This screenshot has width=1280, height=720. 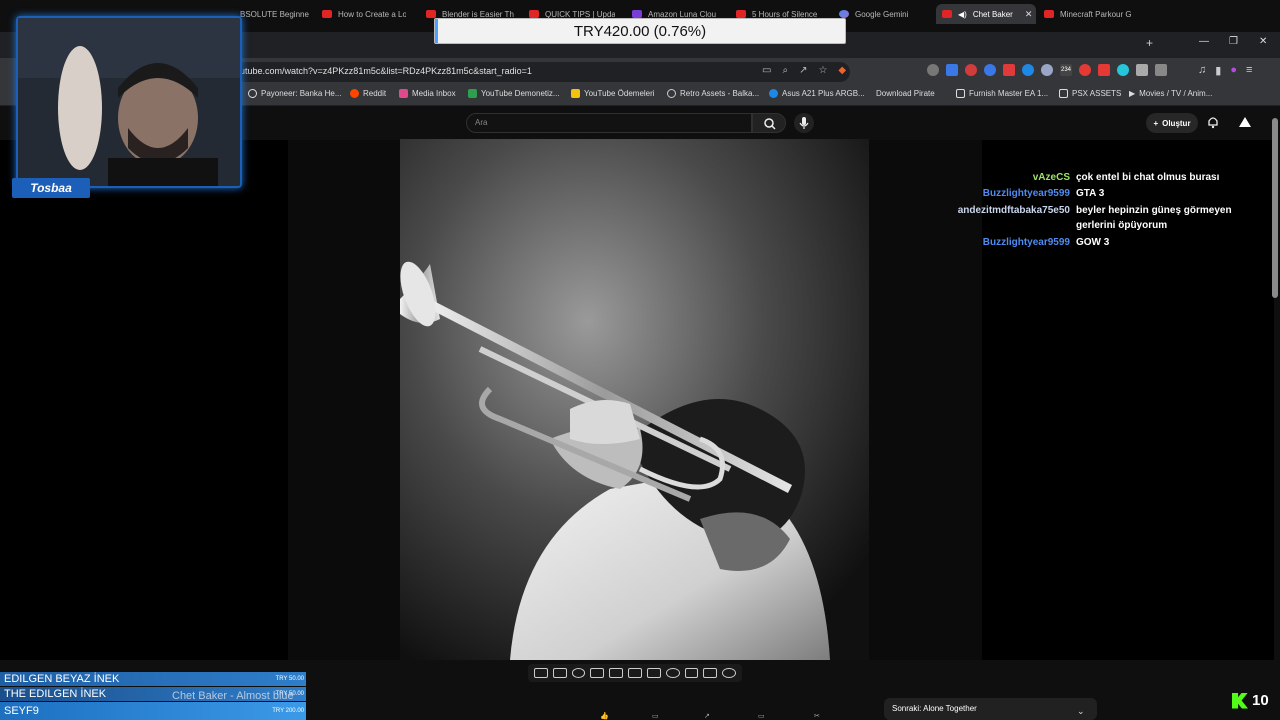 What do you see at coordinates (707, 716) in the screenshot?
I see `share-button: ↗` at bounding box center [707, 716].